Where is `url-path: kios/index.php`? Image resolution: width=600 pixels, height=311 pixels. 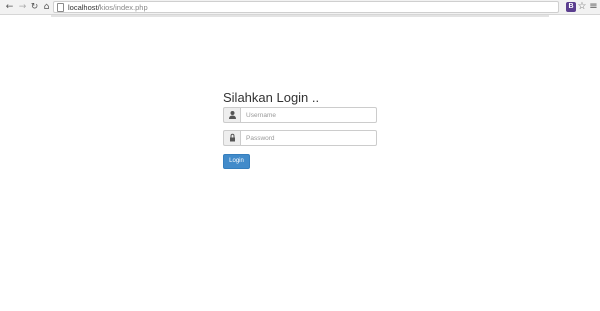 url-path: kios/index.php is located at coordinates (123, 7).